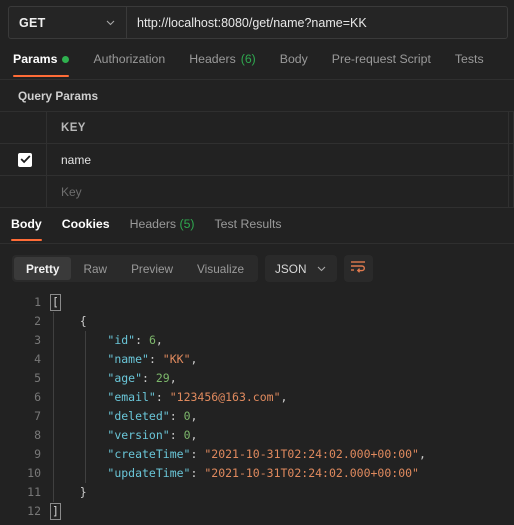 The height and width of the screenshot is (525, 514). I want to click on code-token: ], so click(55, 511).